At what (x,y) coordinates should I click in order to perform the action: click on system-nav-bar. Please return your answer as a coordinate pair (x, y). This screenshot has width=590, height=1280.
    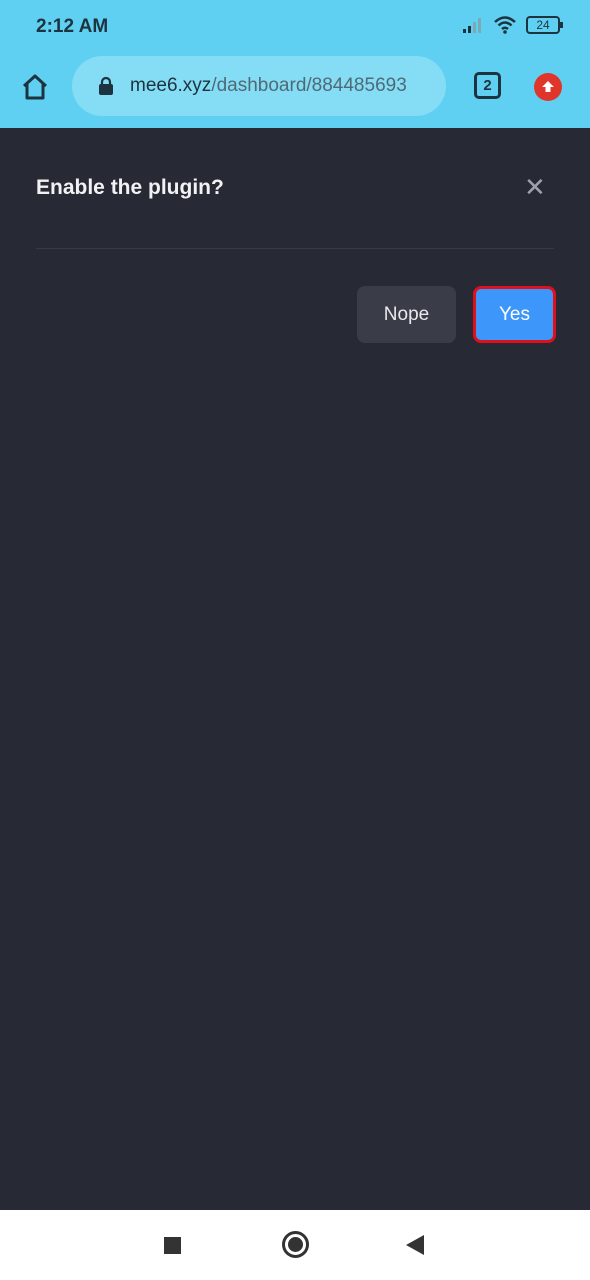
    Looking at the image, I should click on (295, 1245).